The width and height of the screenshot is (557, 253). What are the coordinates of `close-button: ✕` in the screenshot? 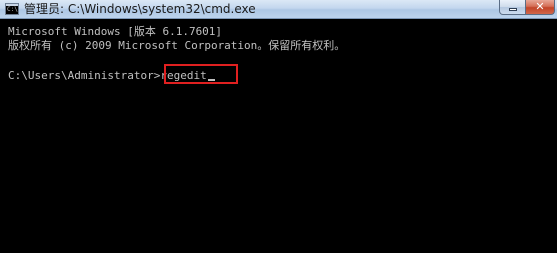 It's located at (540, 7).